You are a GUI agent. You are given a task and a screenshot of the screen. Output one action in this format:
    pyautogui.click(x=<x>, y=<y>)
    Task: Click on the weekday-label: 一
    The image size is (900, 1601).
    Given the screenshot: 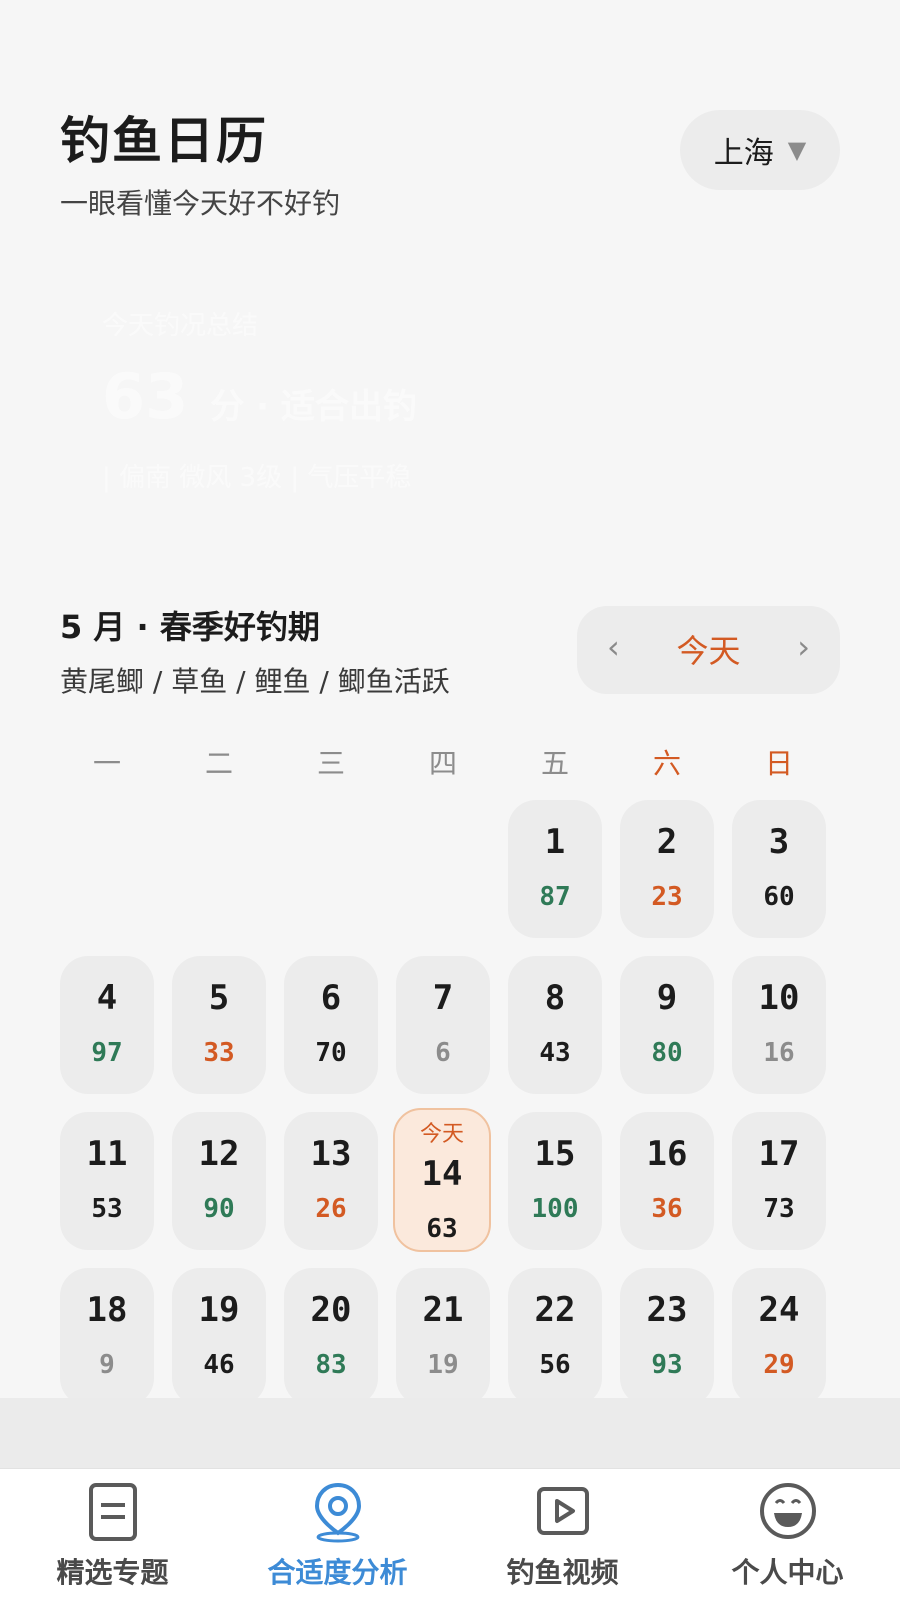 What is the action you would take?
    pyautogui.click(x=106, y=763)
    